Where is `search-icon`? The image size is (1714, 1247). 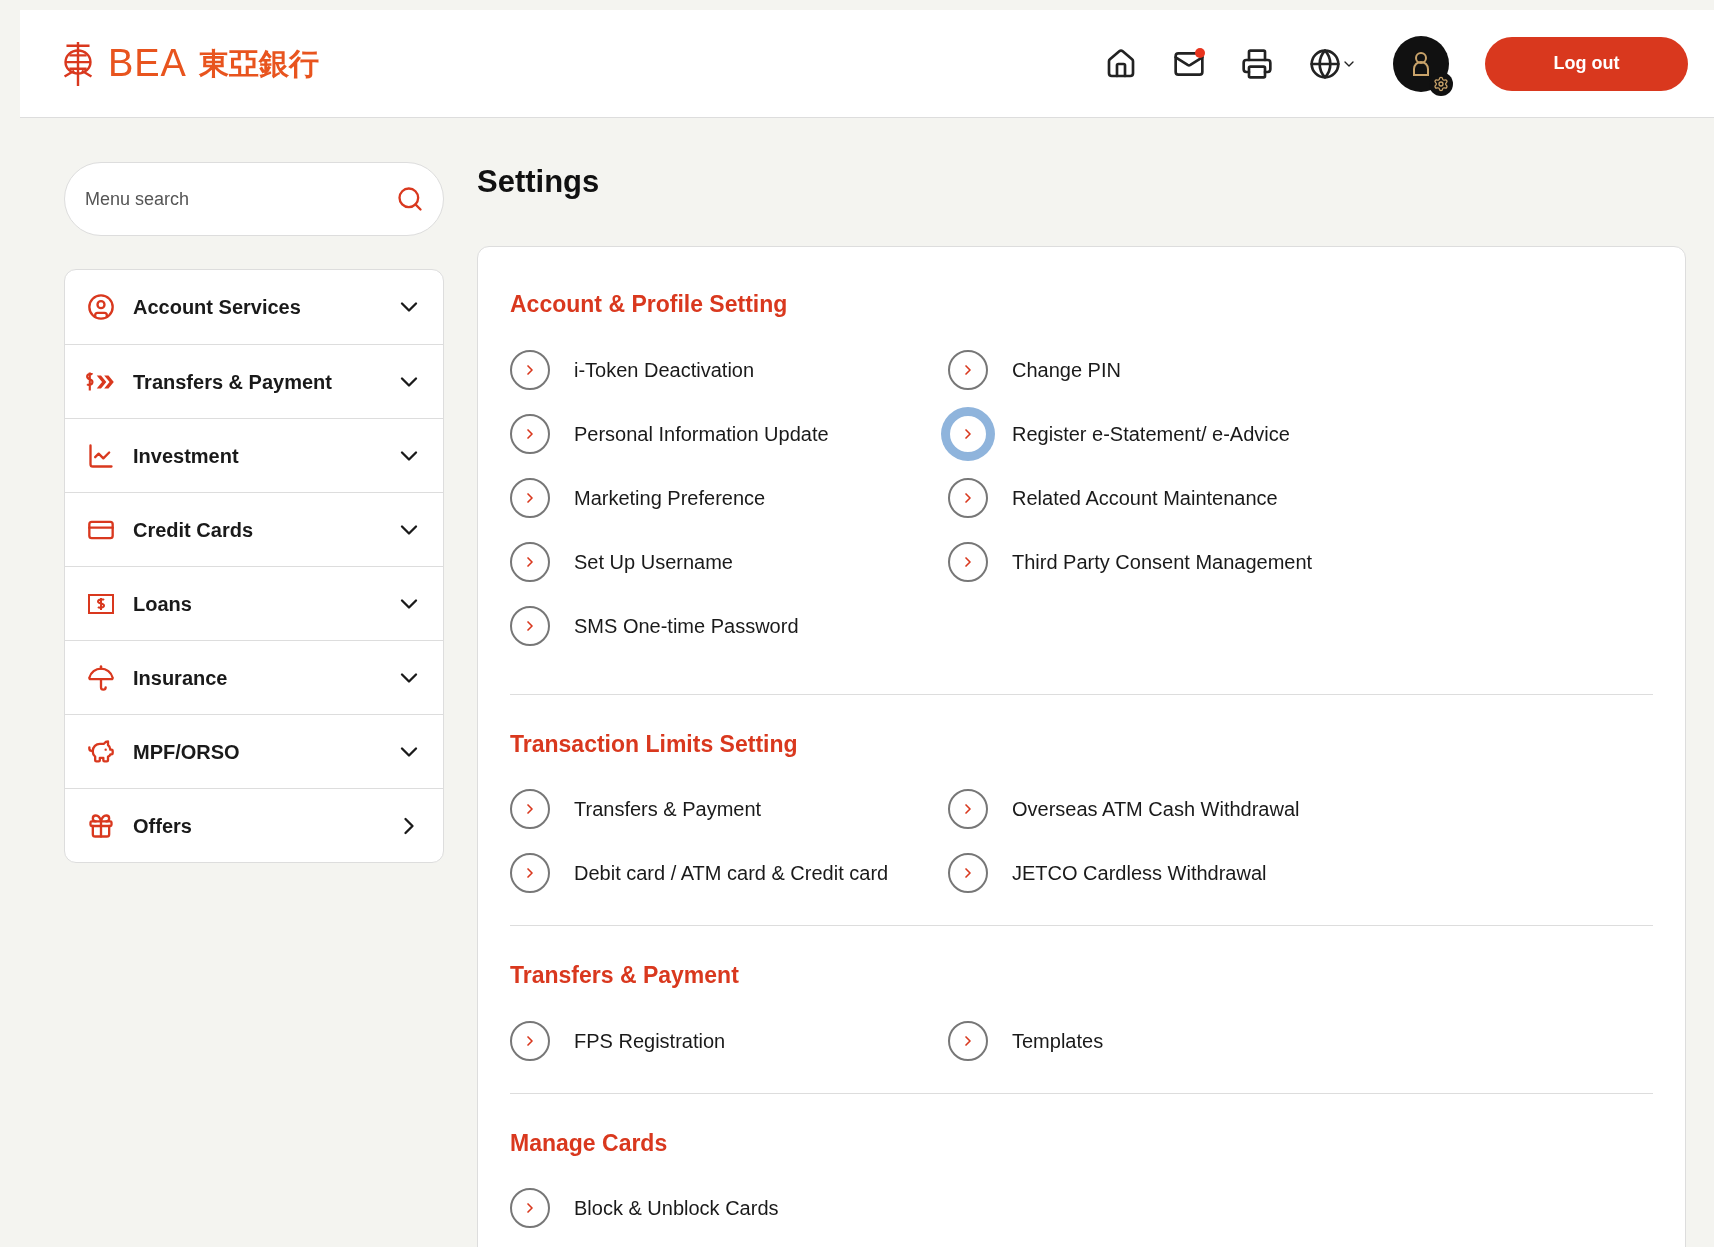
search-icon is located at coordinates (410, 199).